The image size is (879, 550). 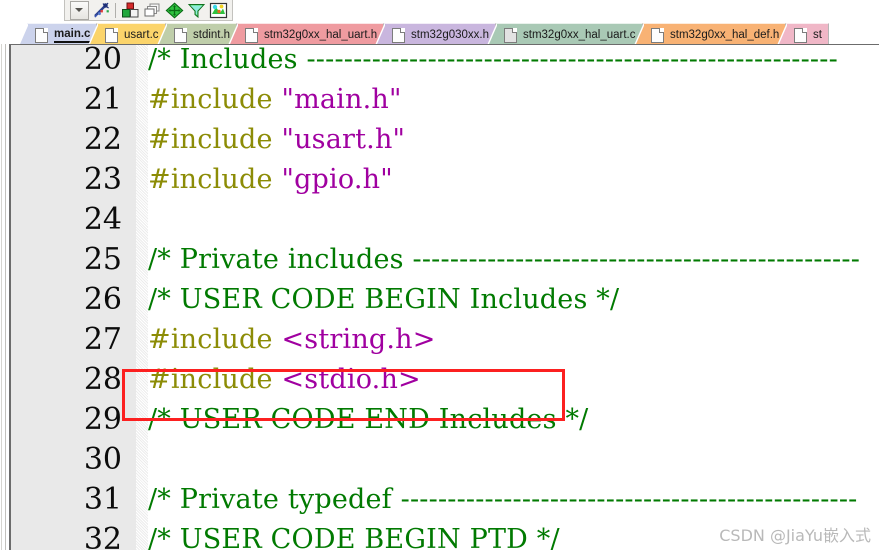 I want to click on code-line: 26 /* USER CODE BEGIN Includes */, so click(x=445, y=300).